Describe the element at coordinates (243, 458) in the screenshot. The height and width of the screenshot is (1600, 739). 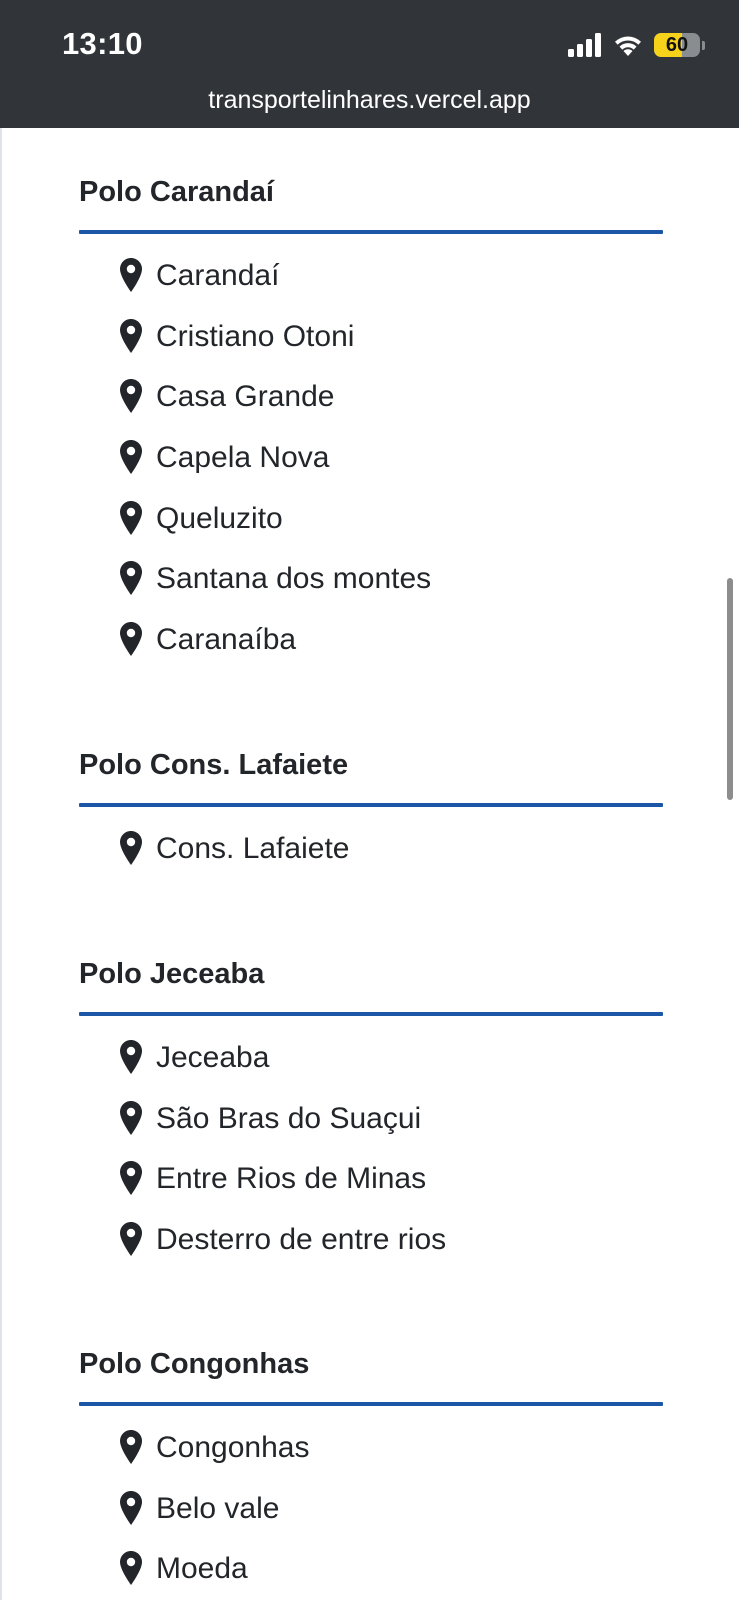
I see `city-name: Capela Nova` at that location.